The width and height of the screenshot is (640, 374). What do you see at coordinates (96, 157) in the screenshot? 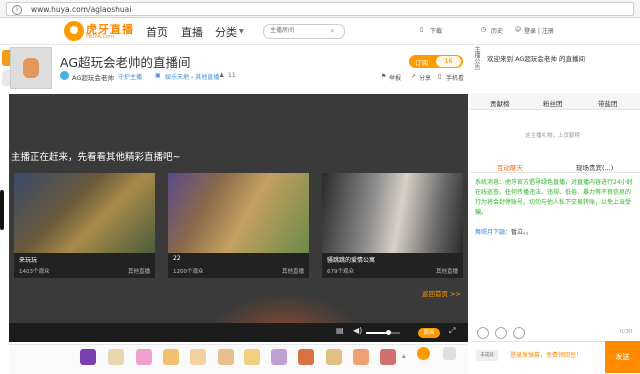
I see `offline-message: 主播正在赶来，先看看其他精彩直播吧~` at bounding box center [96, 157].